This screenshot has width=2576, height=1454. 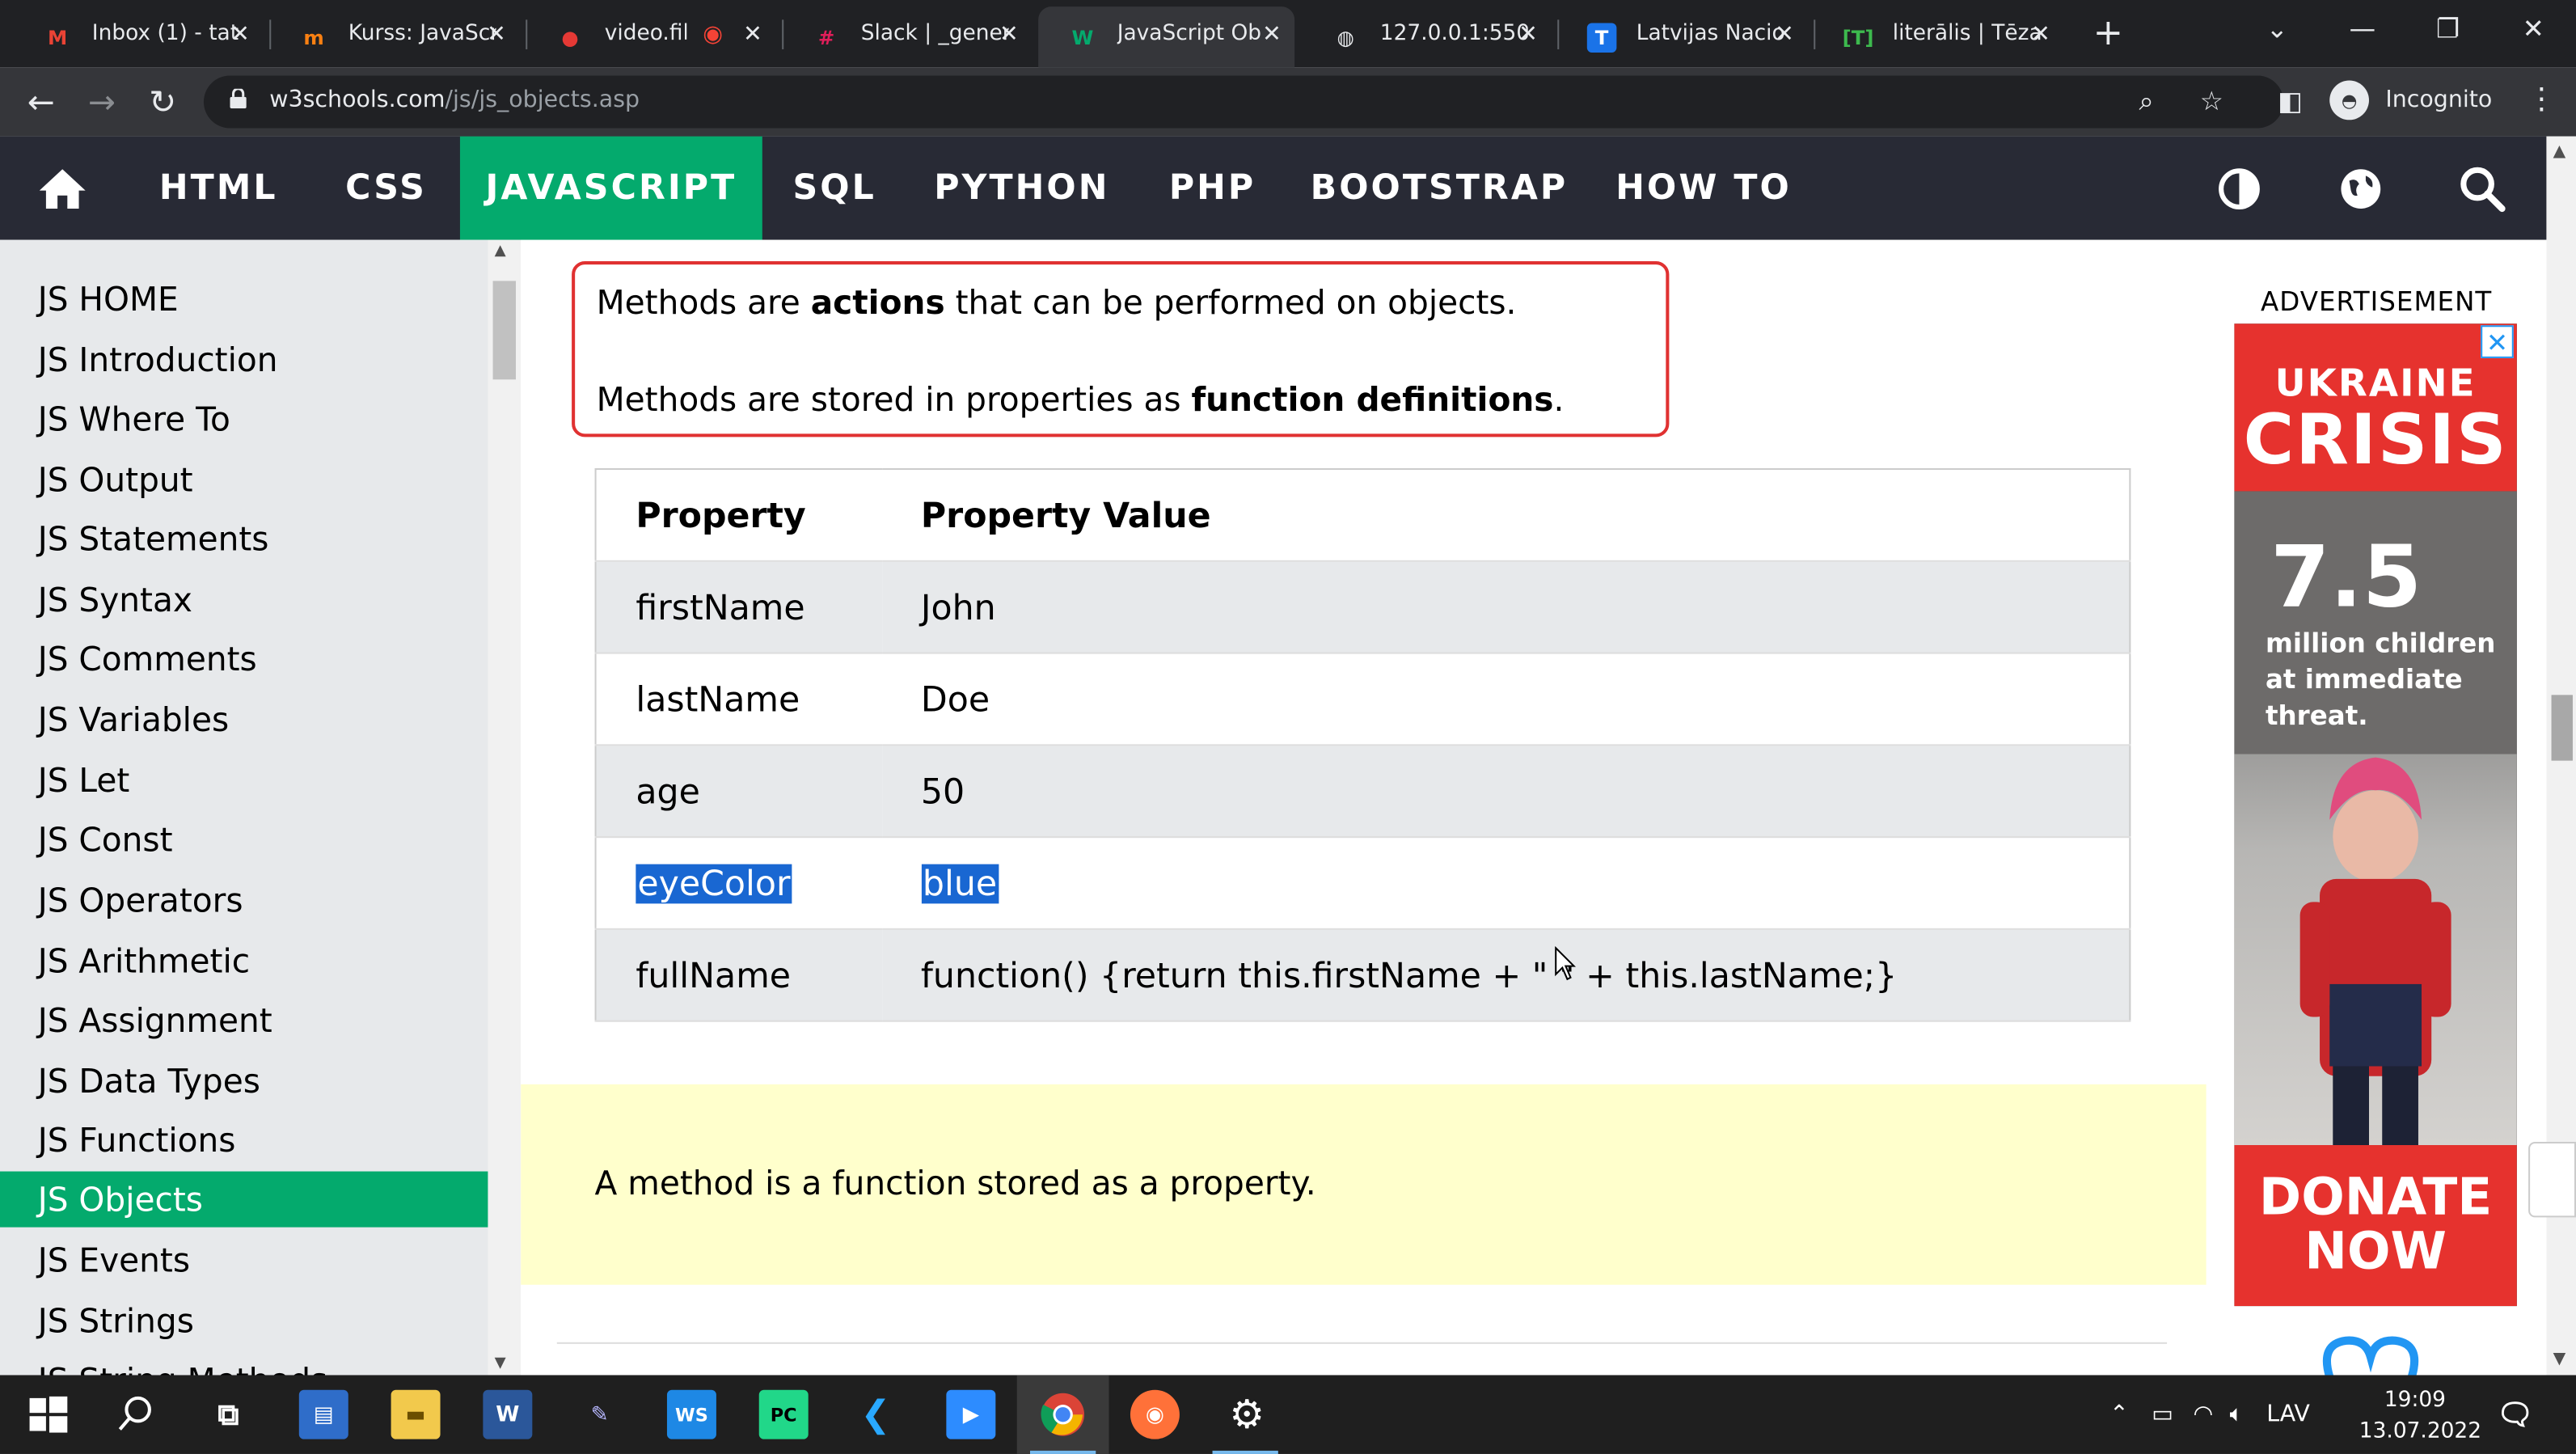 I want to click on tab-kurss: m Kurss: JavaScr ✕, so click(x=394, y=36).